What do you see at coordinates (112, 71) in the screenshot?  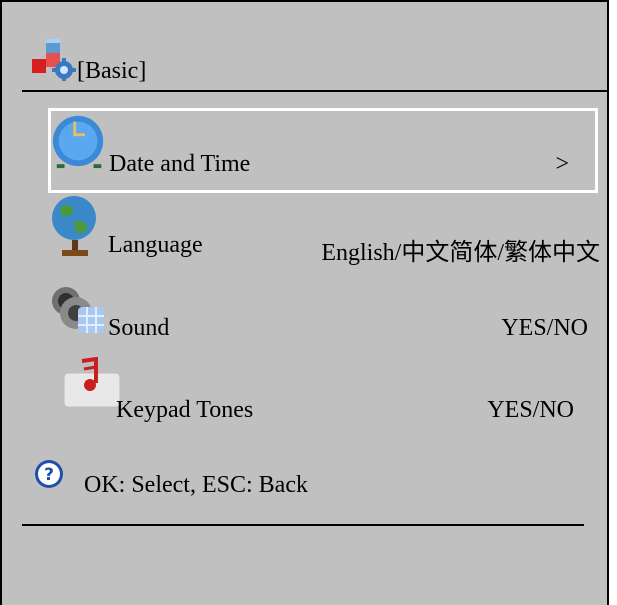 I see `page-title: [Basic]` at bounding box center [112, 71].